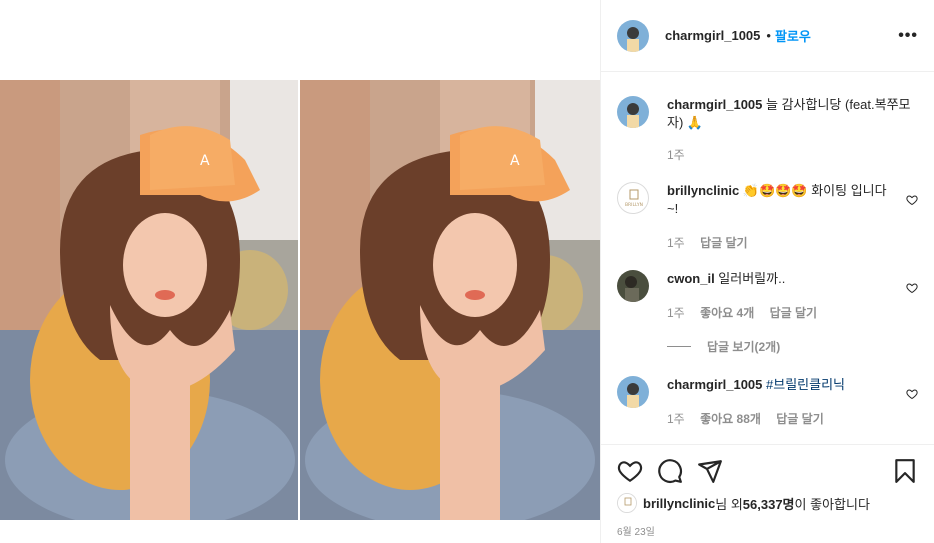 This screenshot has height=543, width=934. I want to click on comment-item: charmgirl_1005 #브릴린클리닉 1주 좋아요 88개 답글 달기, so click(767, 406).